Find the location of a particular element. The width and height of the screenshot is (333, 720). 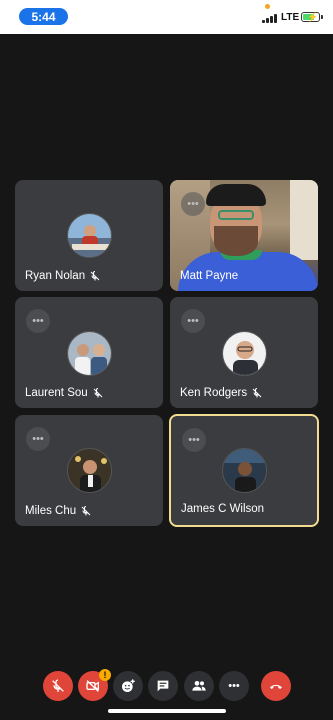

participant-tile: ••• Ken Rodgers is located at coordinates (244, 352).